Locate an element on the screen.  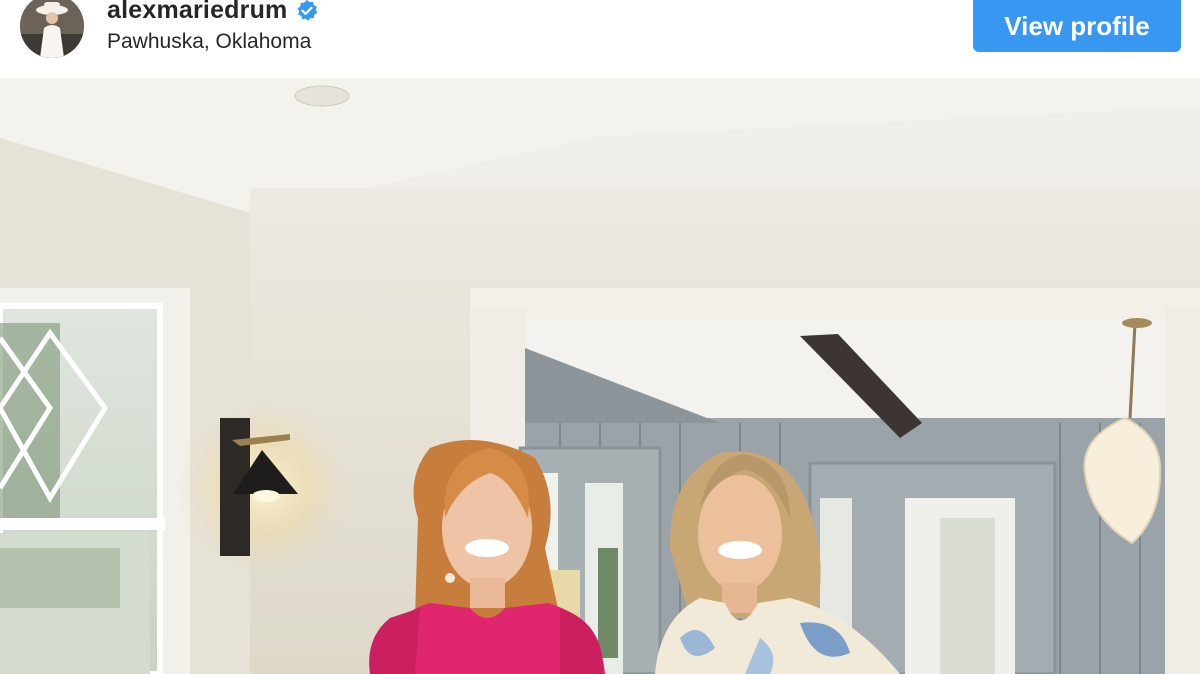
username-row: alexmariedrum is located at coordinates (213, 12).